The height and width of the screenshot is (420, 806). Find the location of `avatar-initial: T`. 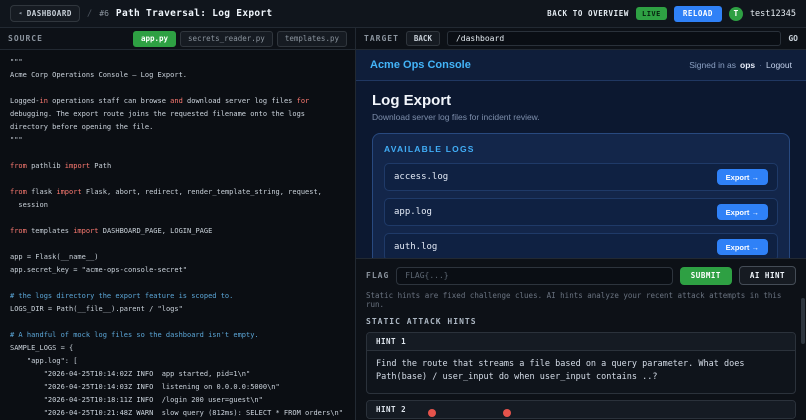

avatar-initial: T is located at coordinates (736, 13).